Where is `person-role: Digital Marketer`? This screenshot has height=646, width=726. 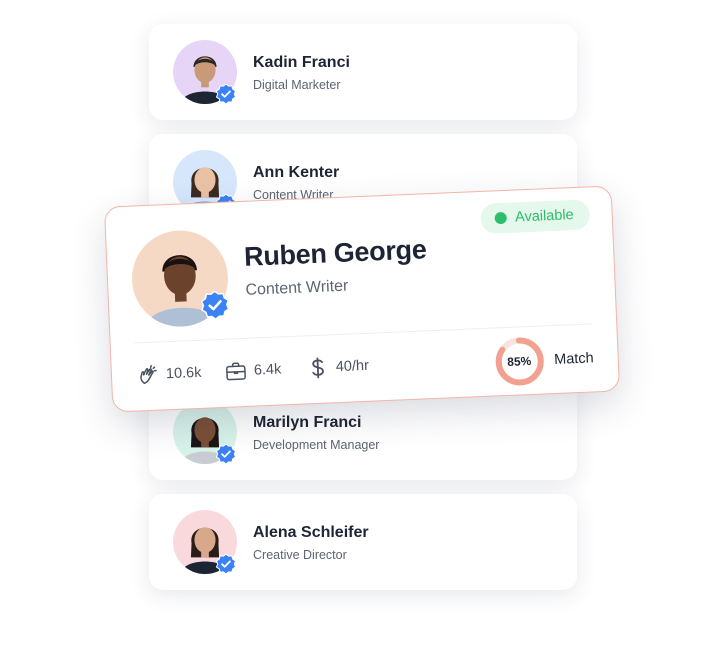
person-role: Digital Marketer is located at coordinates (297, 85).